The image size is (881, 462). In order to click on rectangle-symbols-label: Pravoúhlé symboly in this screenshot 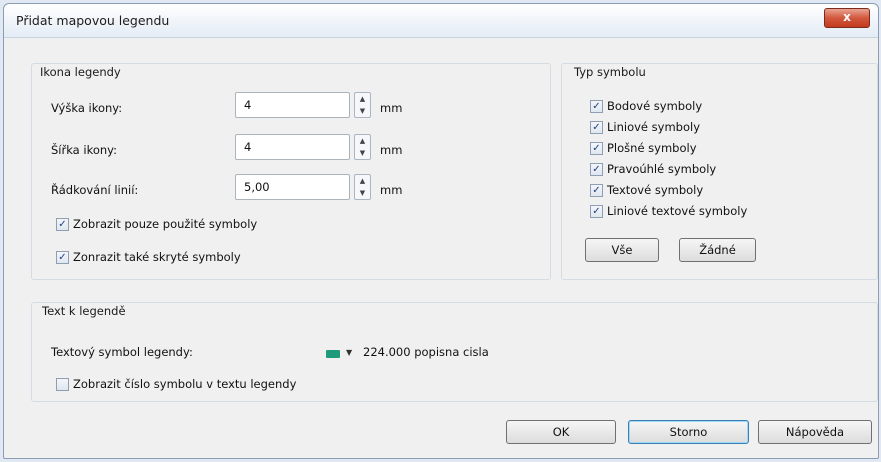, I will do `click(662, 169)`.